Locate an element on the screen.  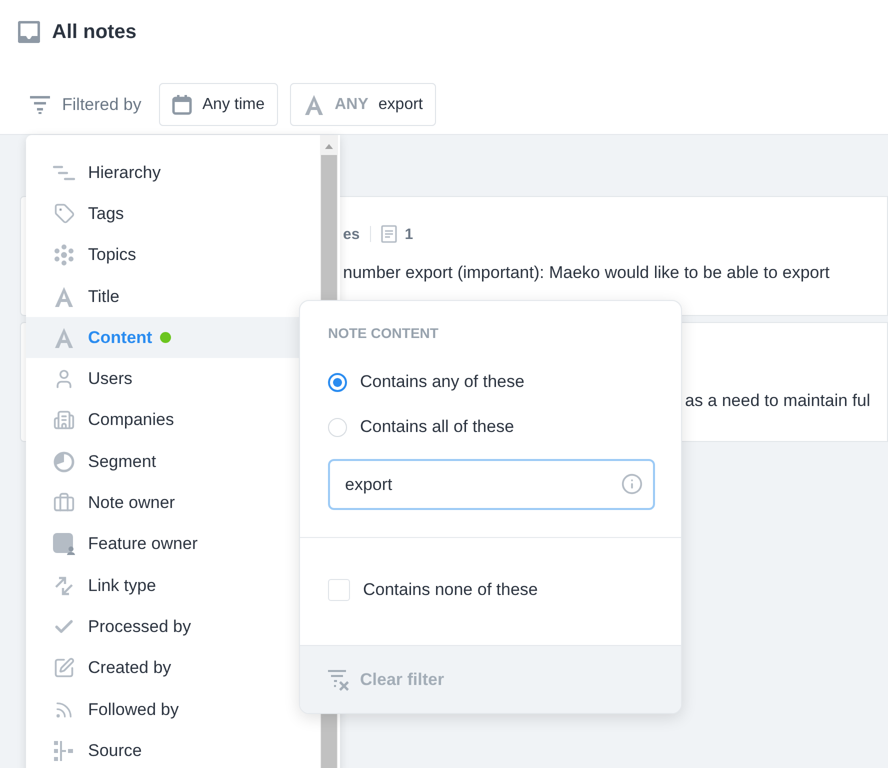
radio-option: Contains all of these is located at coordinates (491, 427).